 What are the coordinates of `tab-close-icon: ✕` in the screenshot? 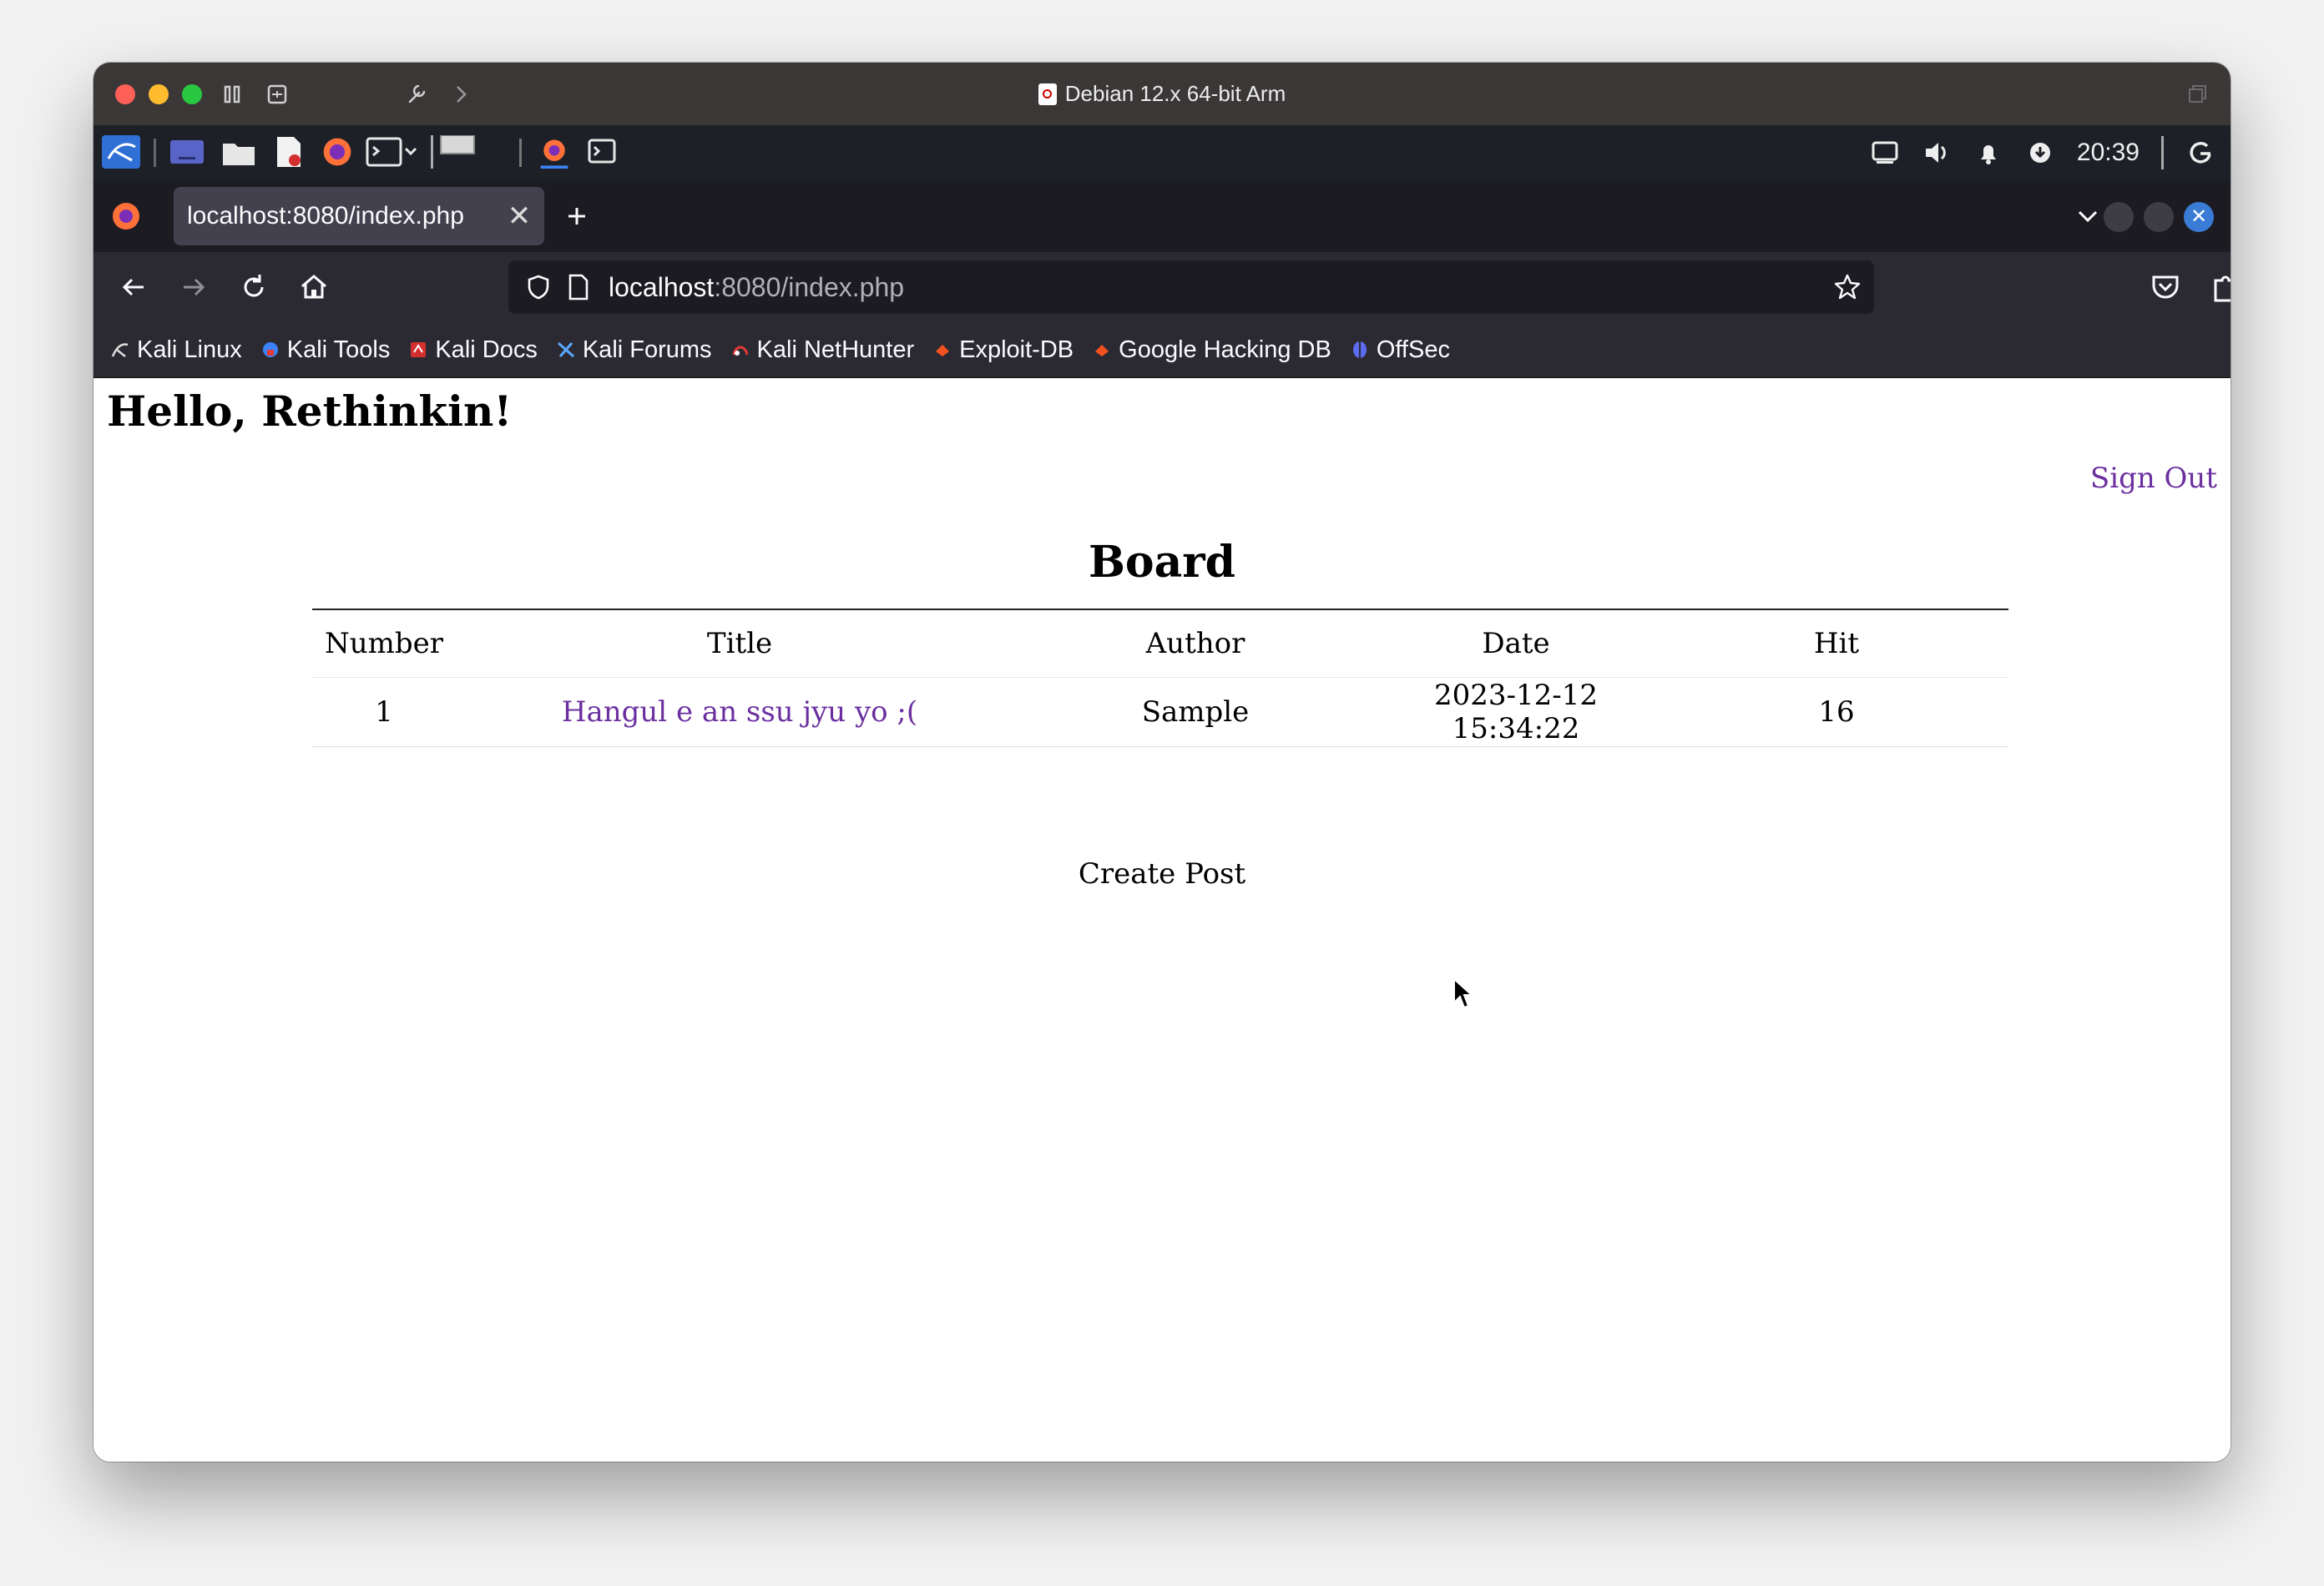 It's located at (519, 216).